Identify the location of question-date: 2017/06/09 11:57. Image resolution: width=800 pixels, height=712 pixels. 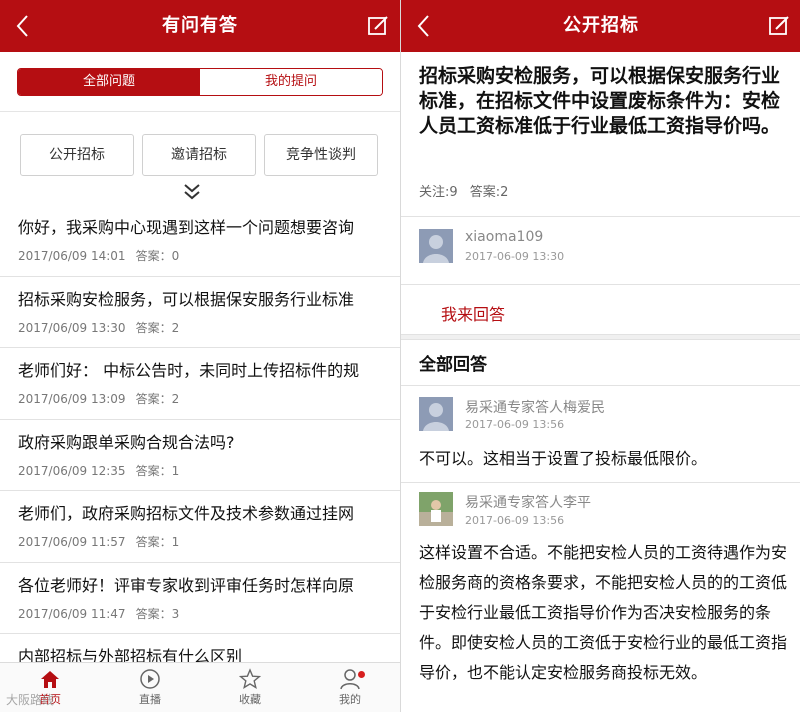
(72, 542).